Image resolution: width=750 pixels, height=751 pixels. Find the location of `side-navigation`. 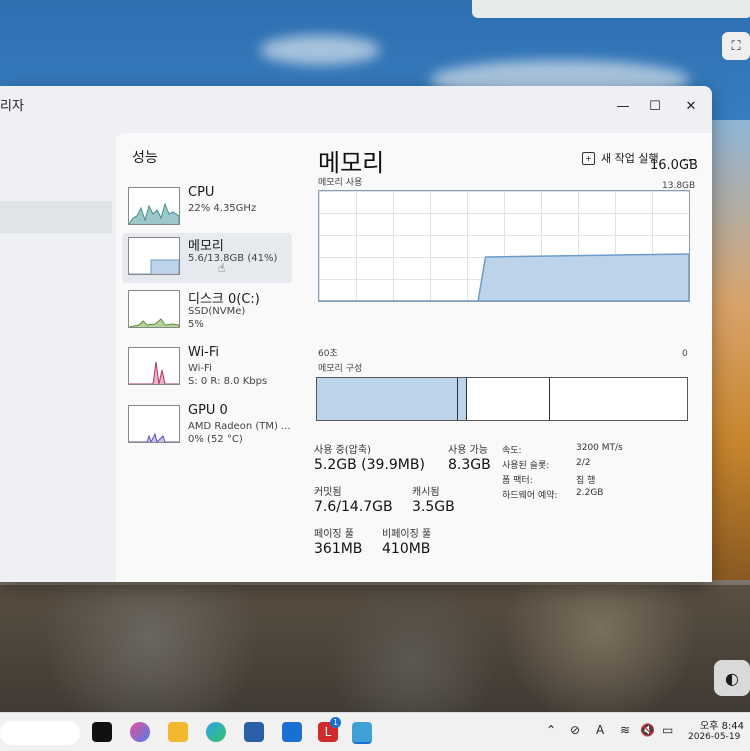

side-navigation is located at coordinates (56, 354).